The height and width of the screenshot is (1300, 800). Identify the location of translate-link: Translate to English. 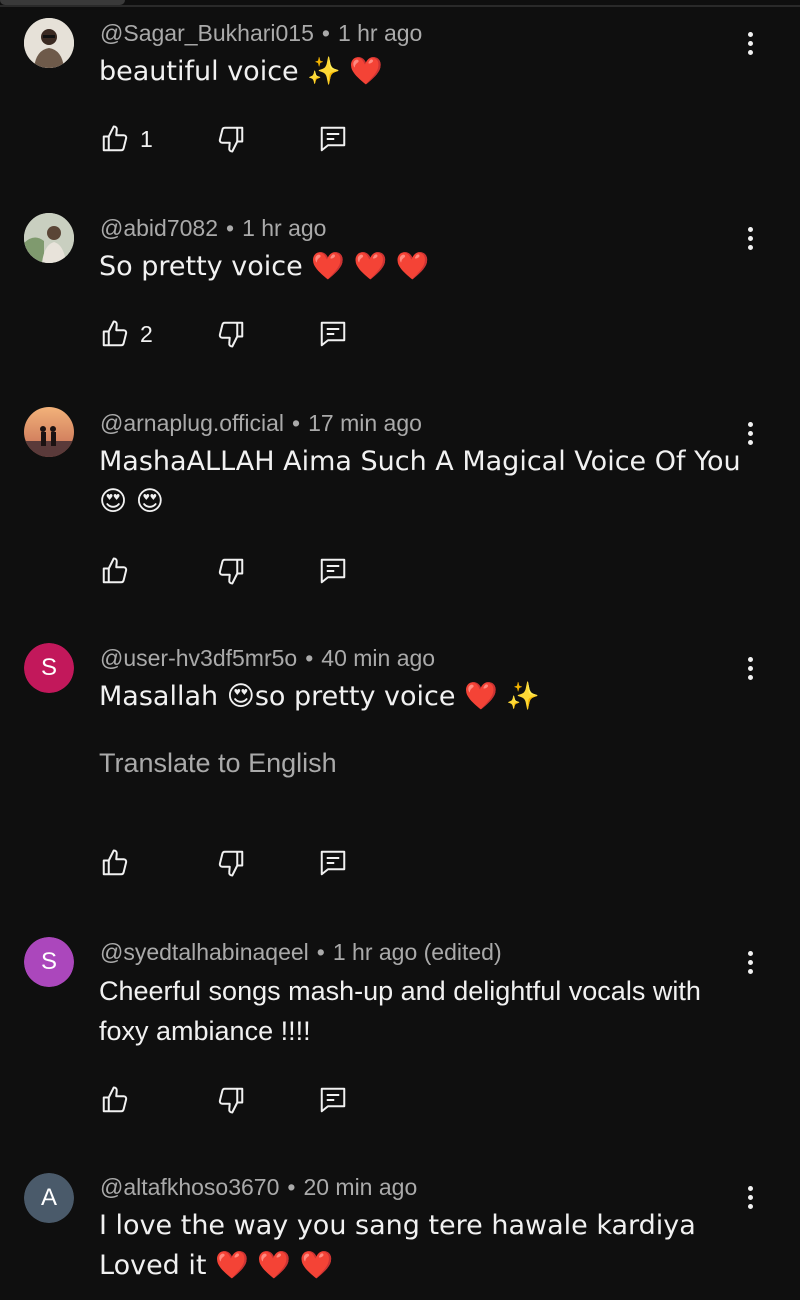
(218, 763).